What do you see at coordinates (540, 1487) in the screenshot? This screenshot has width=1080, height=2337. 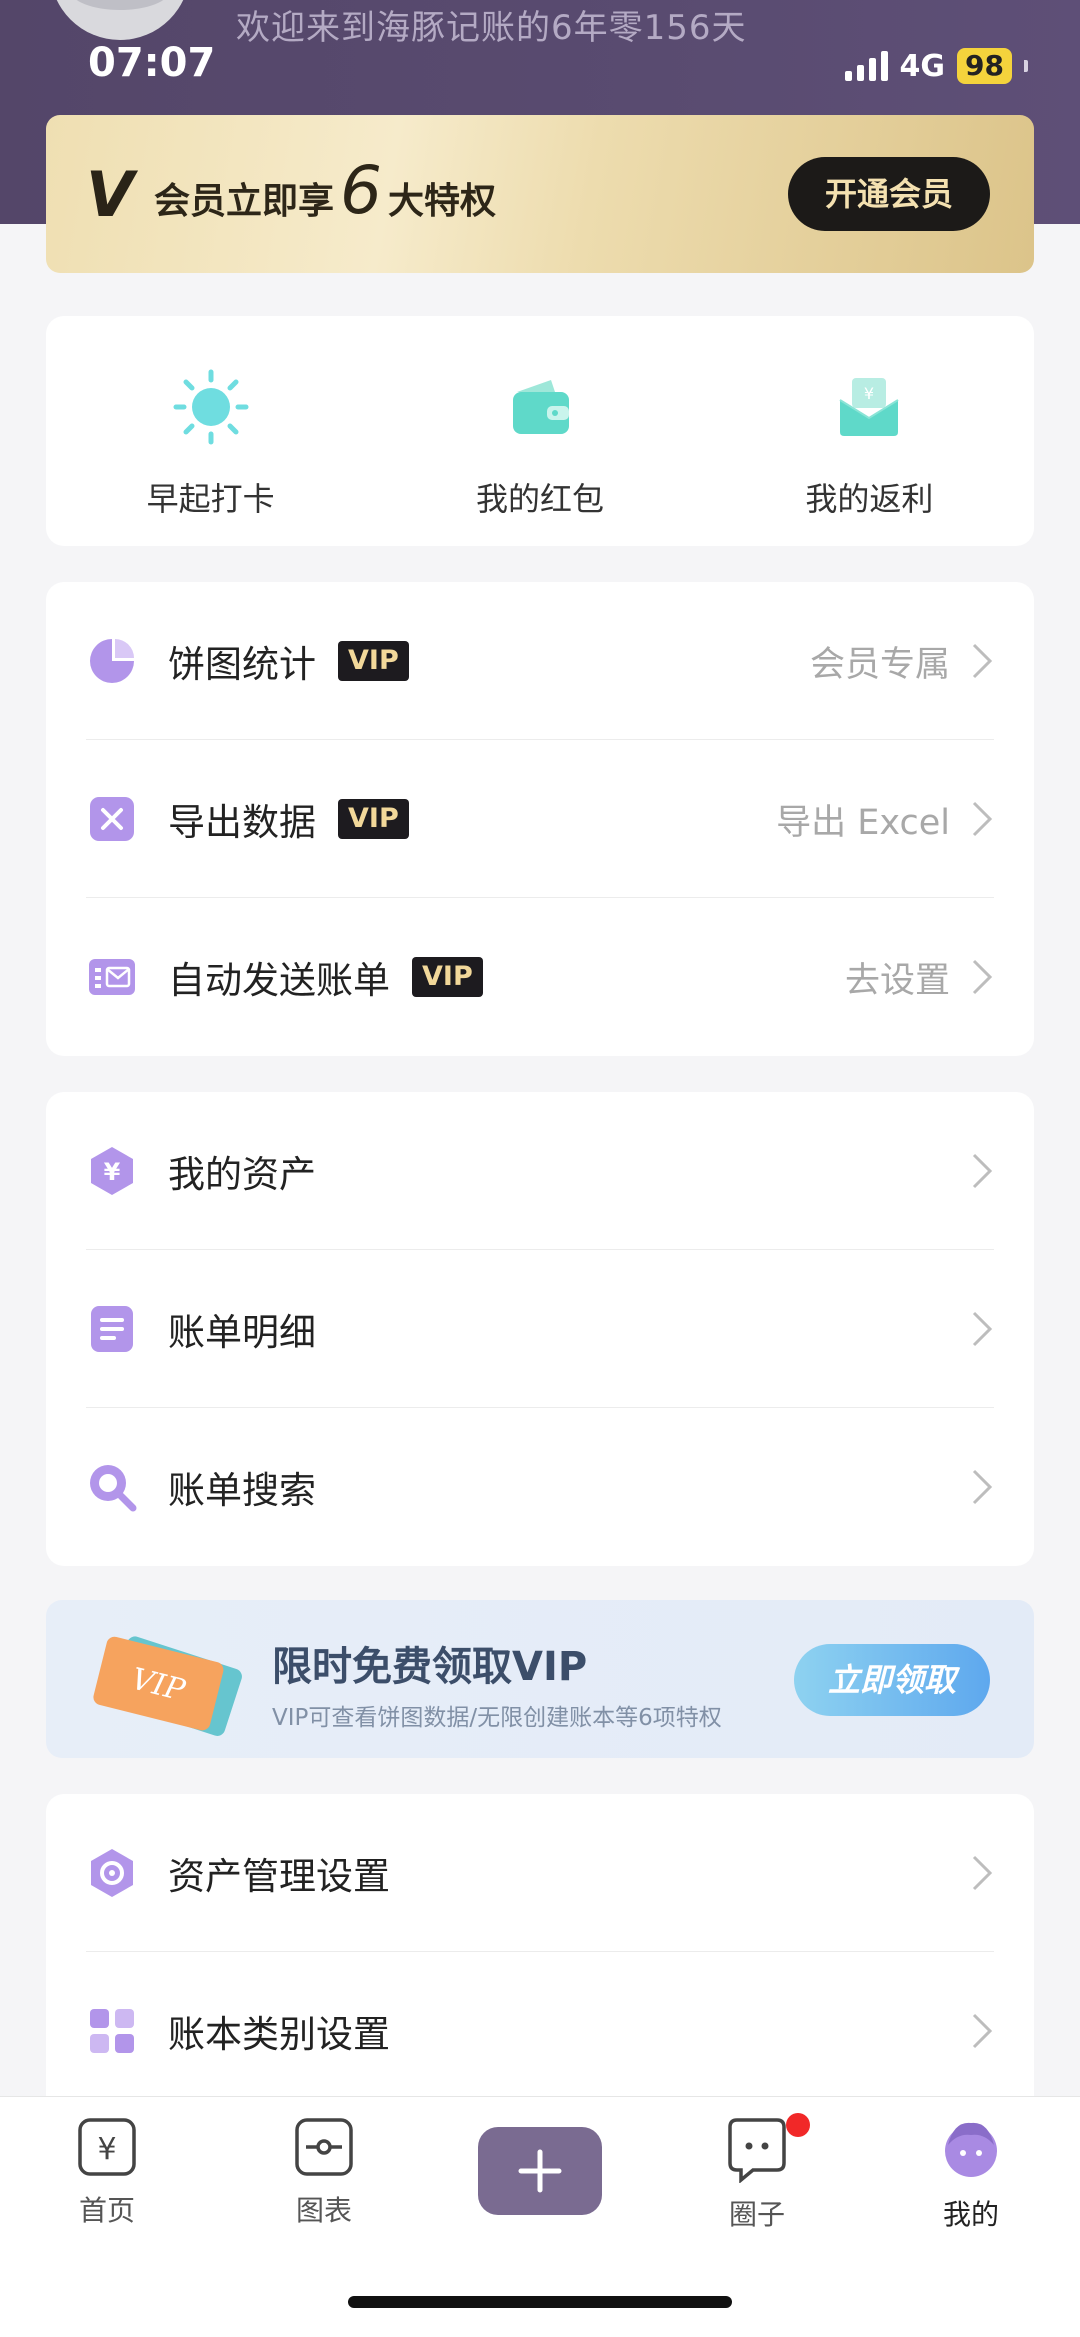 I see `menu-item-bill-search: 账单搜索` at bounding box center [540, 1487].